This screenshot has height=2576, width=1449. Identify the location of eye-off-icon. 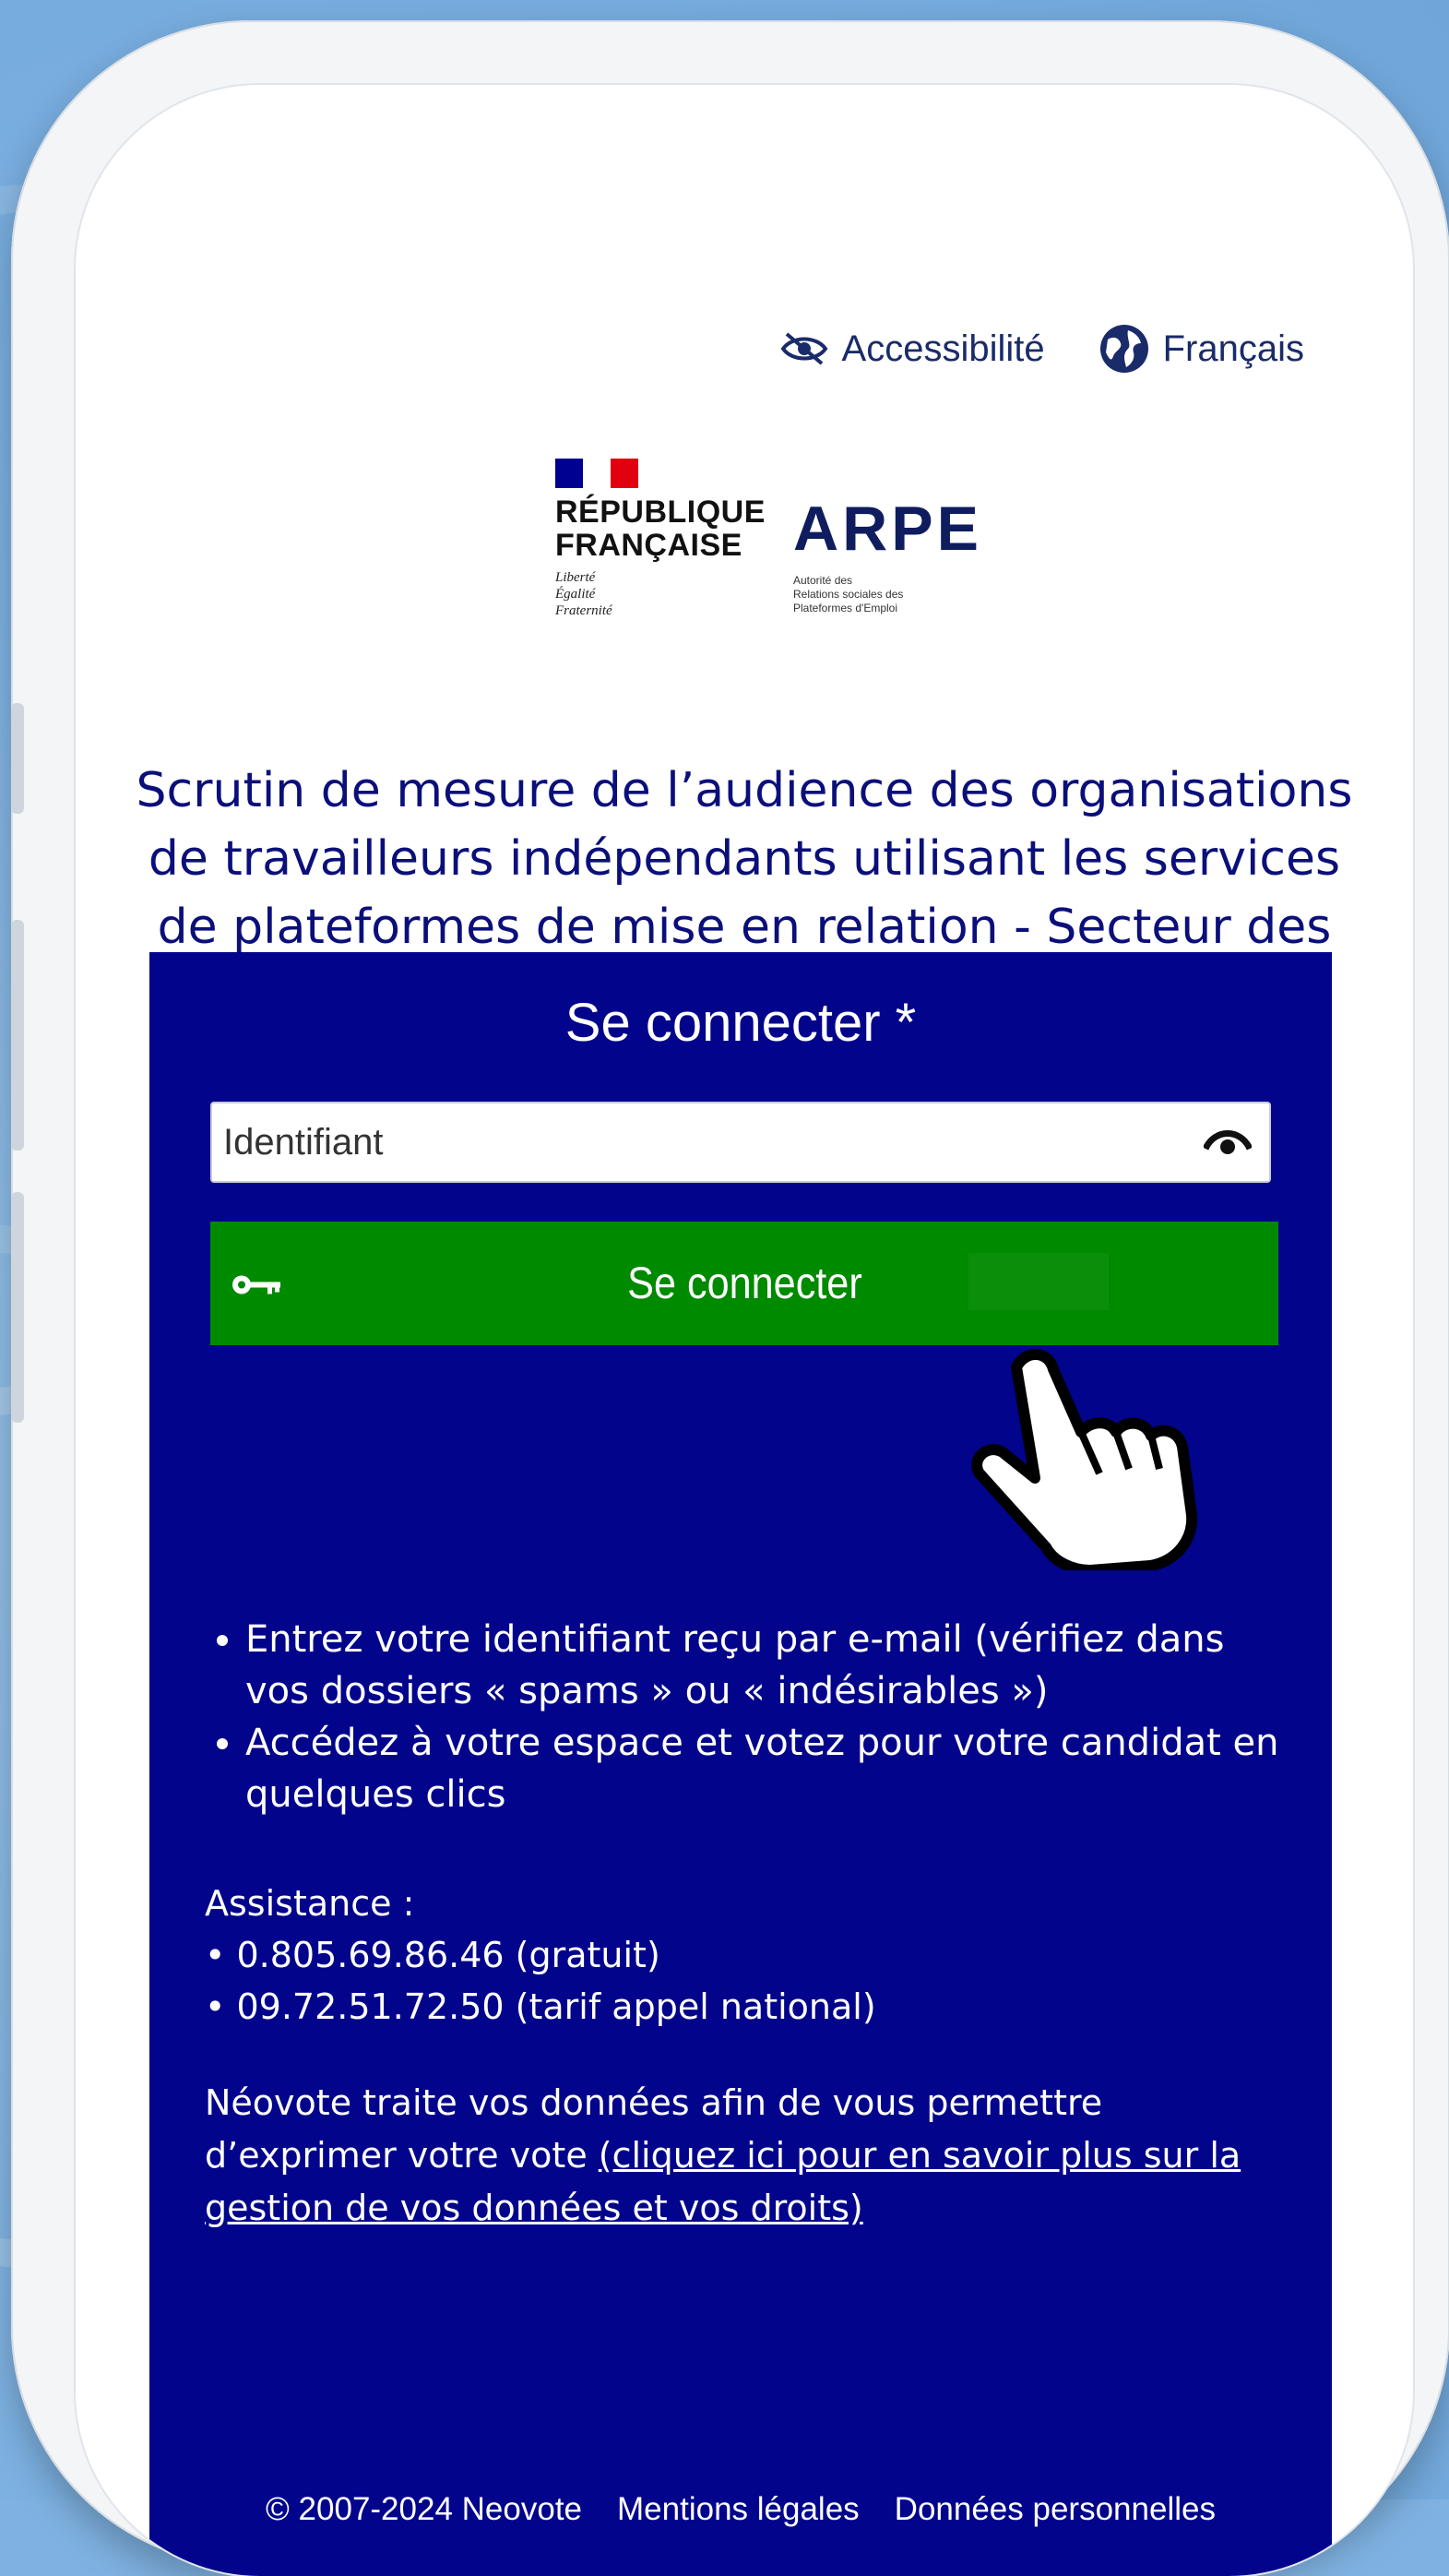
(804, 349).